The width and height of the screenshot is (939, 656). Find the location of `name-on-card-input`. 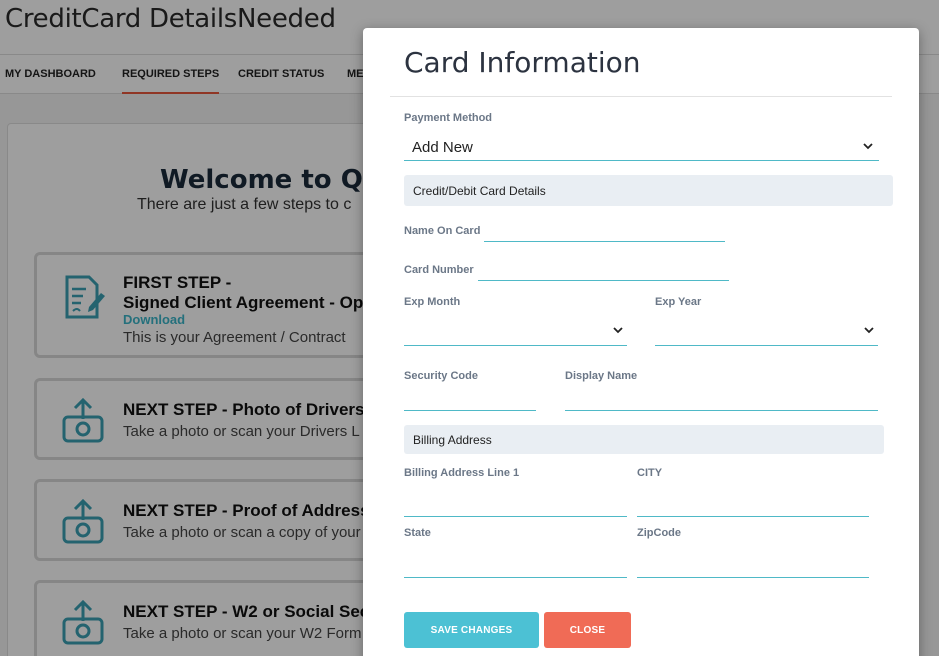

name-on-card-input is located at coordinates (604, 233).